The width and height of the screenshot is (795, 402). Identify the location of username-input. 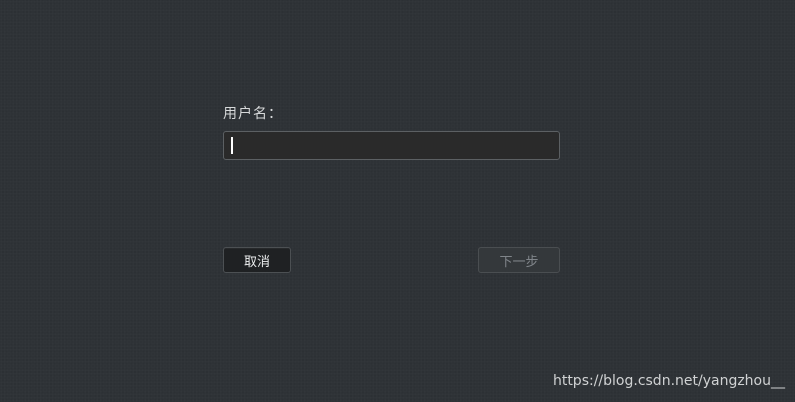
(391, 145).